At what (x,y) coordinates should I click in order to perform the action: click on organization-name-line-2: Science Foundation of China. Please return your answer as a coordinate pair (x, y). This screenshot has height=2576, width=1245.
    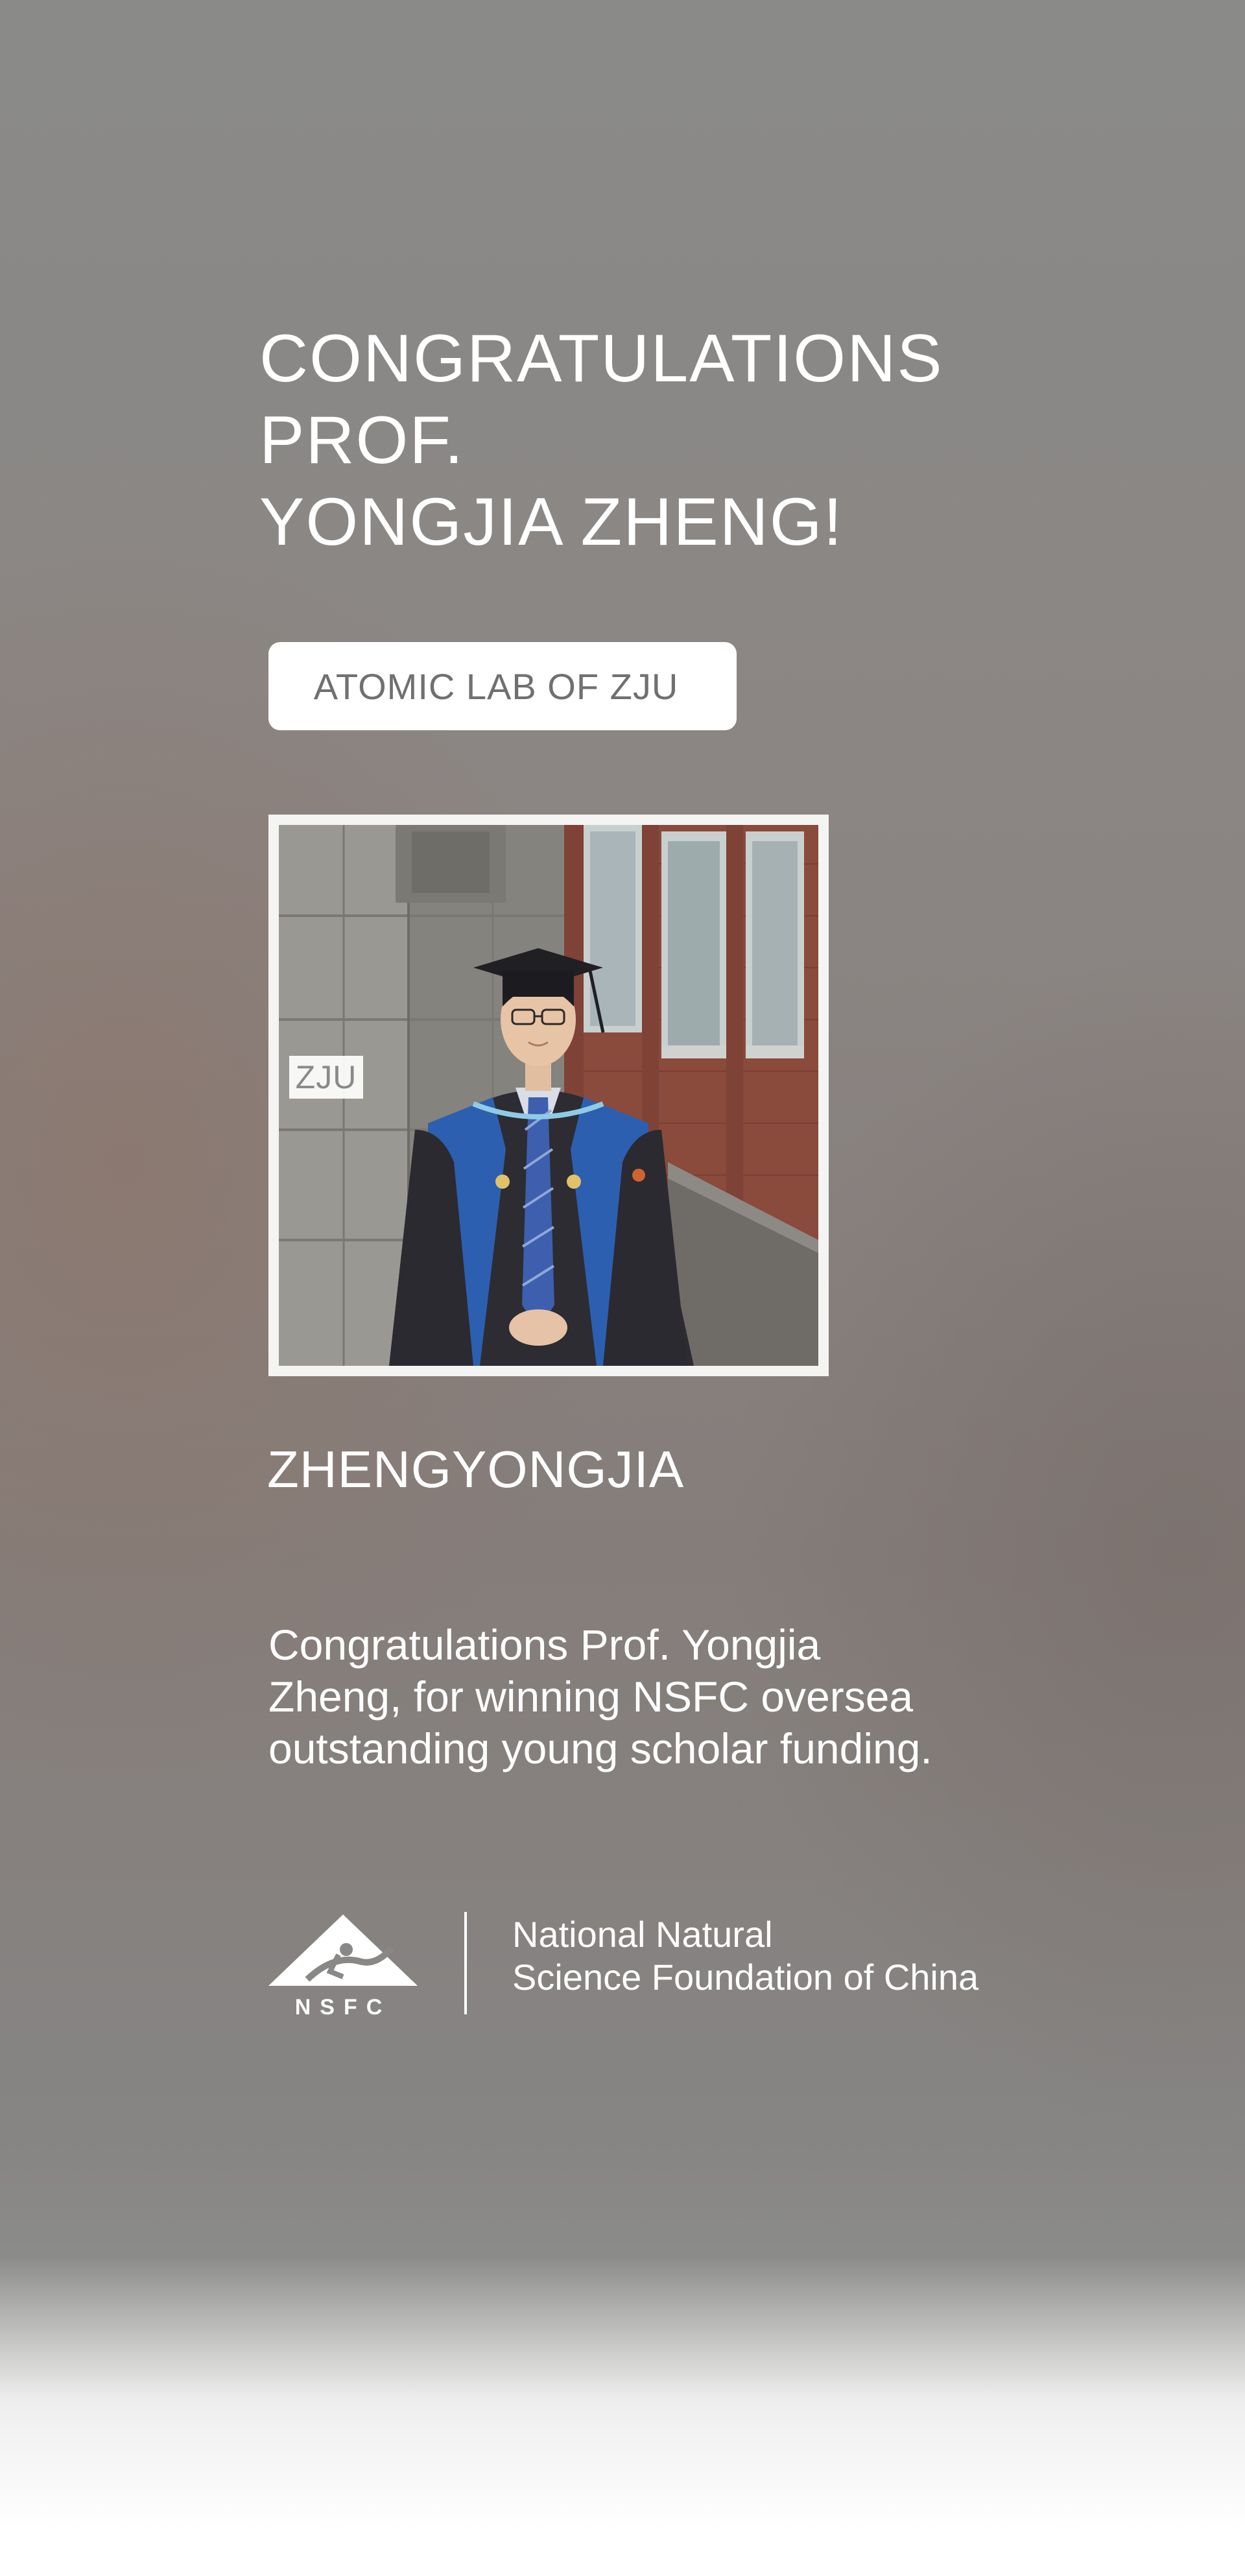
    Looking at the image, I should click on (745, 1977).